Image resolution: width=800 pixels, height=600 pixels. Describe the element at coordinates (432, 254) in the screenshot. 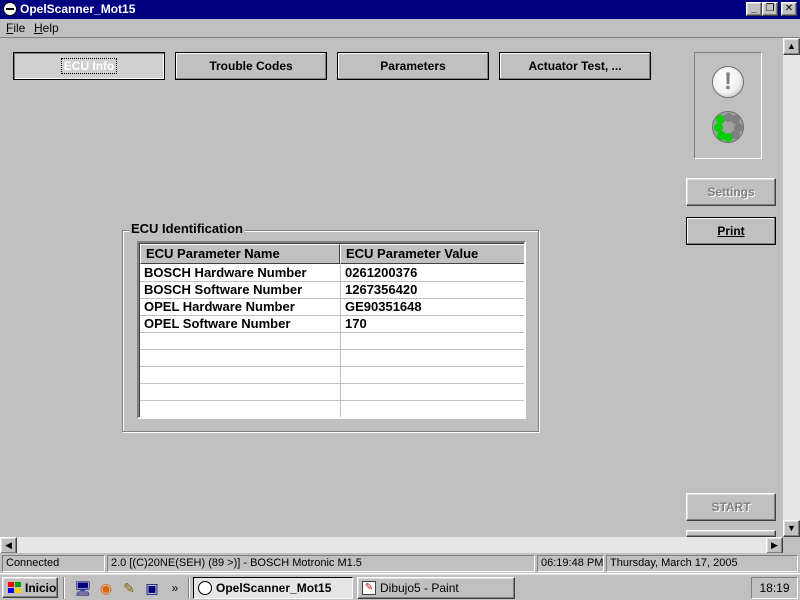

I see `column-header-value: ECU Parameter Value` at that location.